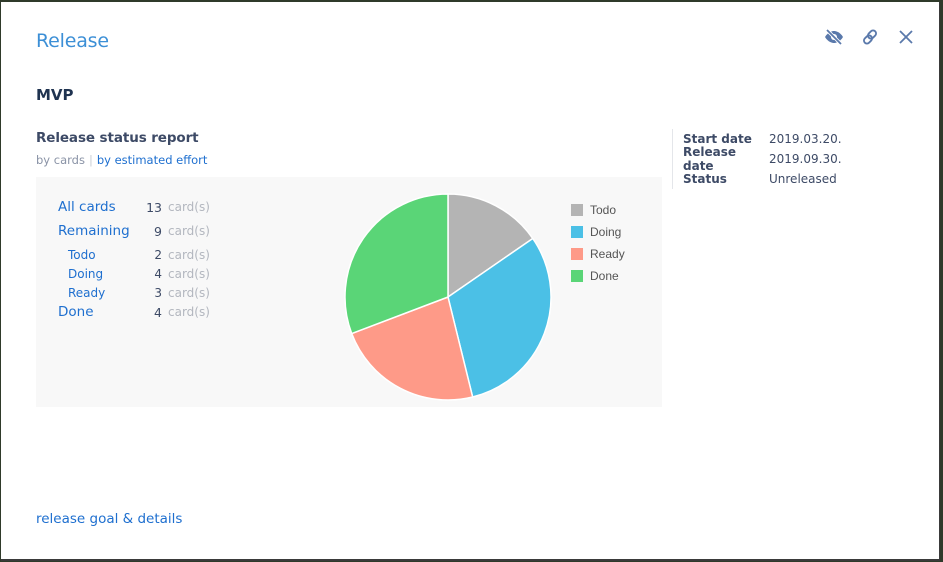 This screenshot has width=943, height=562. Describe the element at coordinates (448, 297) in the screenshot. I see `status-pie-chart` at that location.